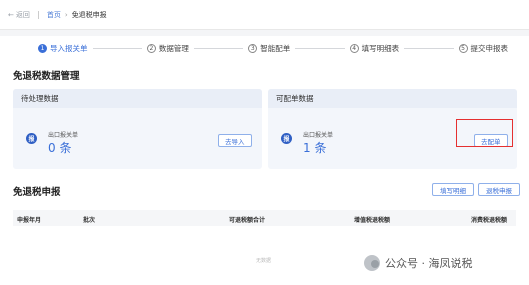 This screenshot has height=285, width=529. What do you see at coordinates (46, 76) in the screenshot?
I see `data-section-title: 免退税数据管理` at bounding box center [46, 76].